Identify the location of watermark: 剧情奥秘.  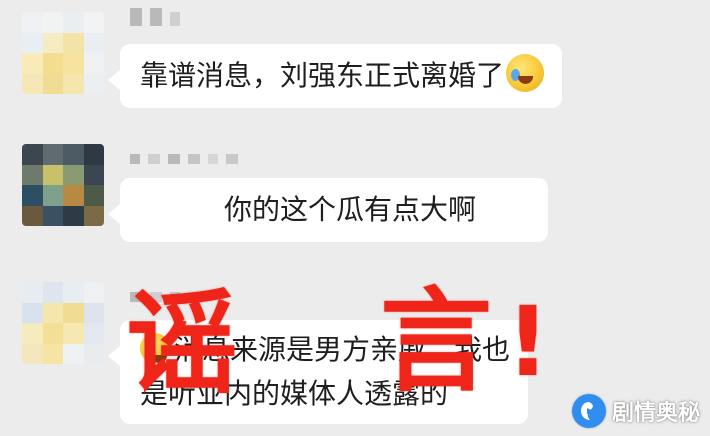
(635, 411).